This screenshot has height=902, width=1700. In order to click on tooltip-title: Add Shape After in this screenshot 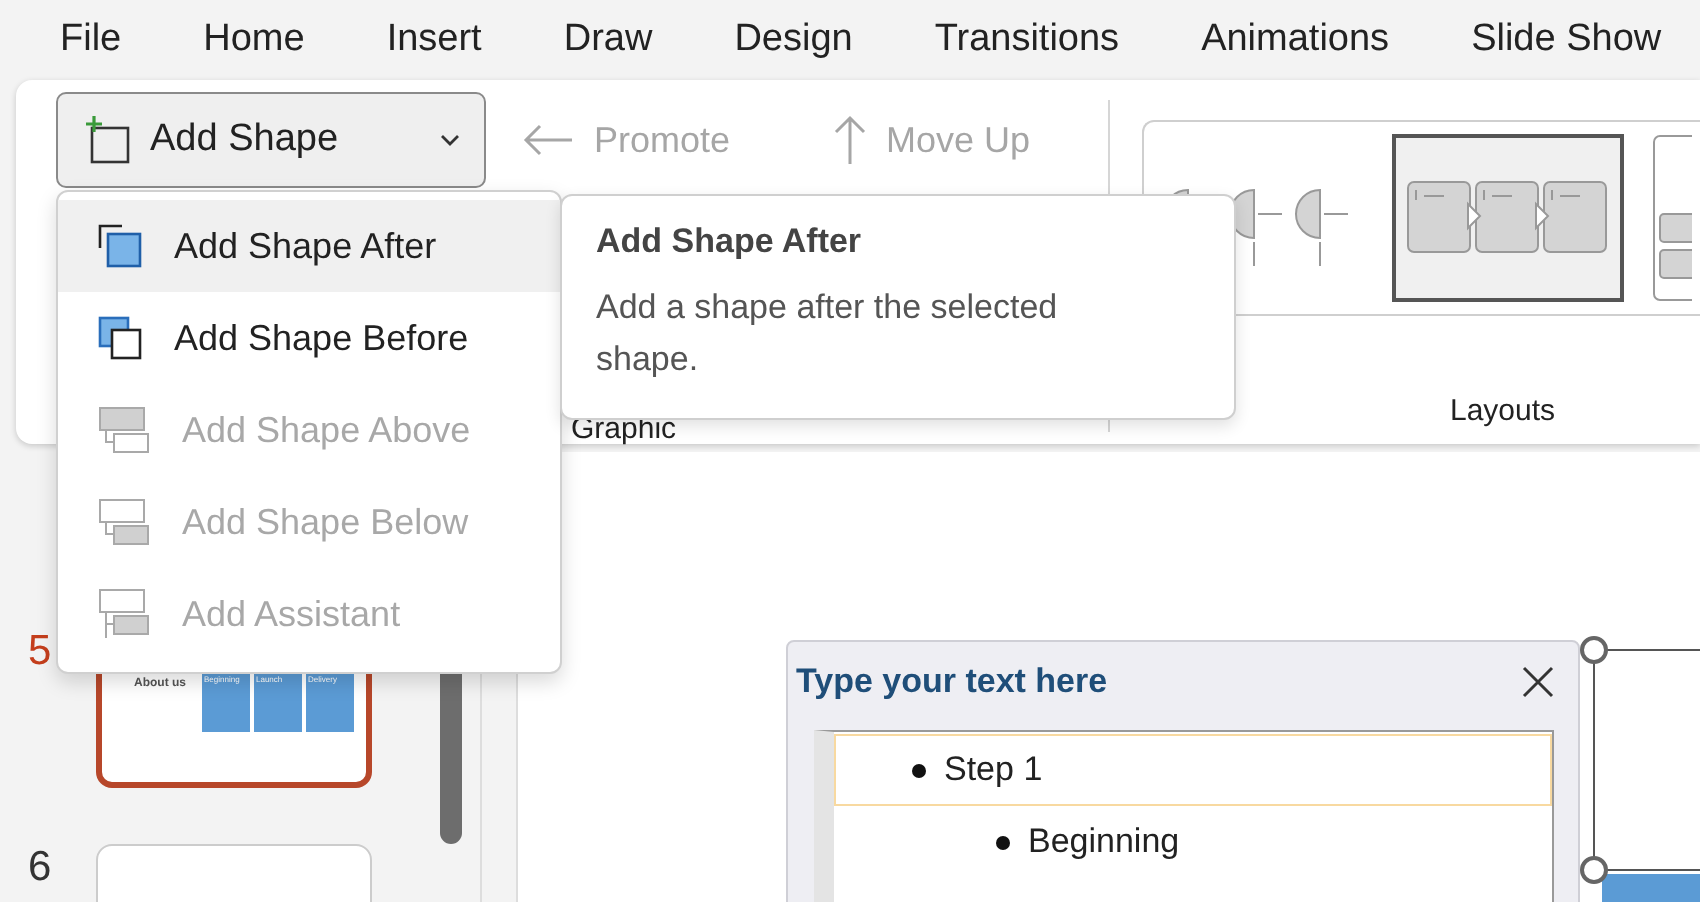, I will do `click(730, 242)`.